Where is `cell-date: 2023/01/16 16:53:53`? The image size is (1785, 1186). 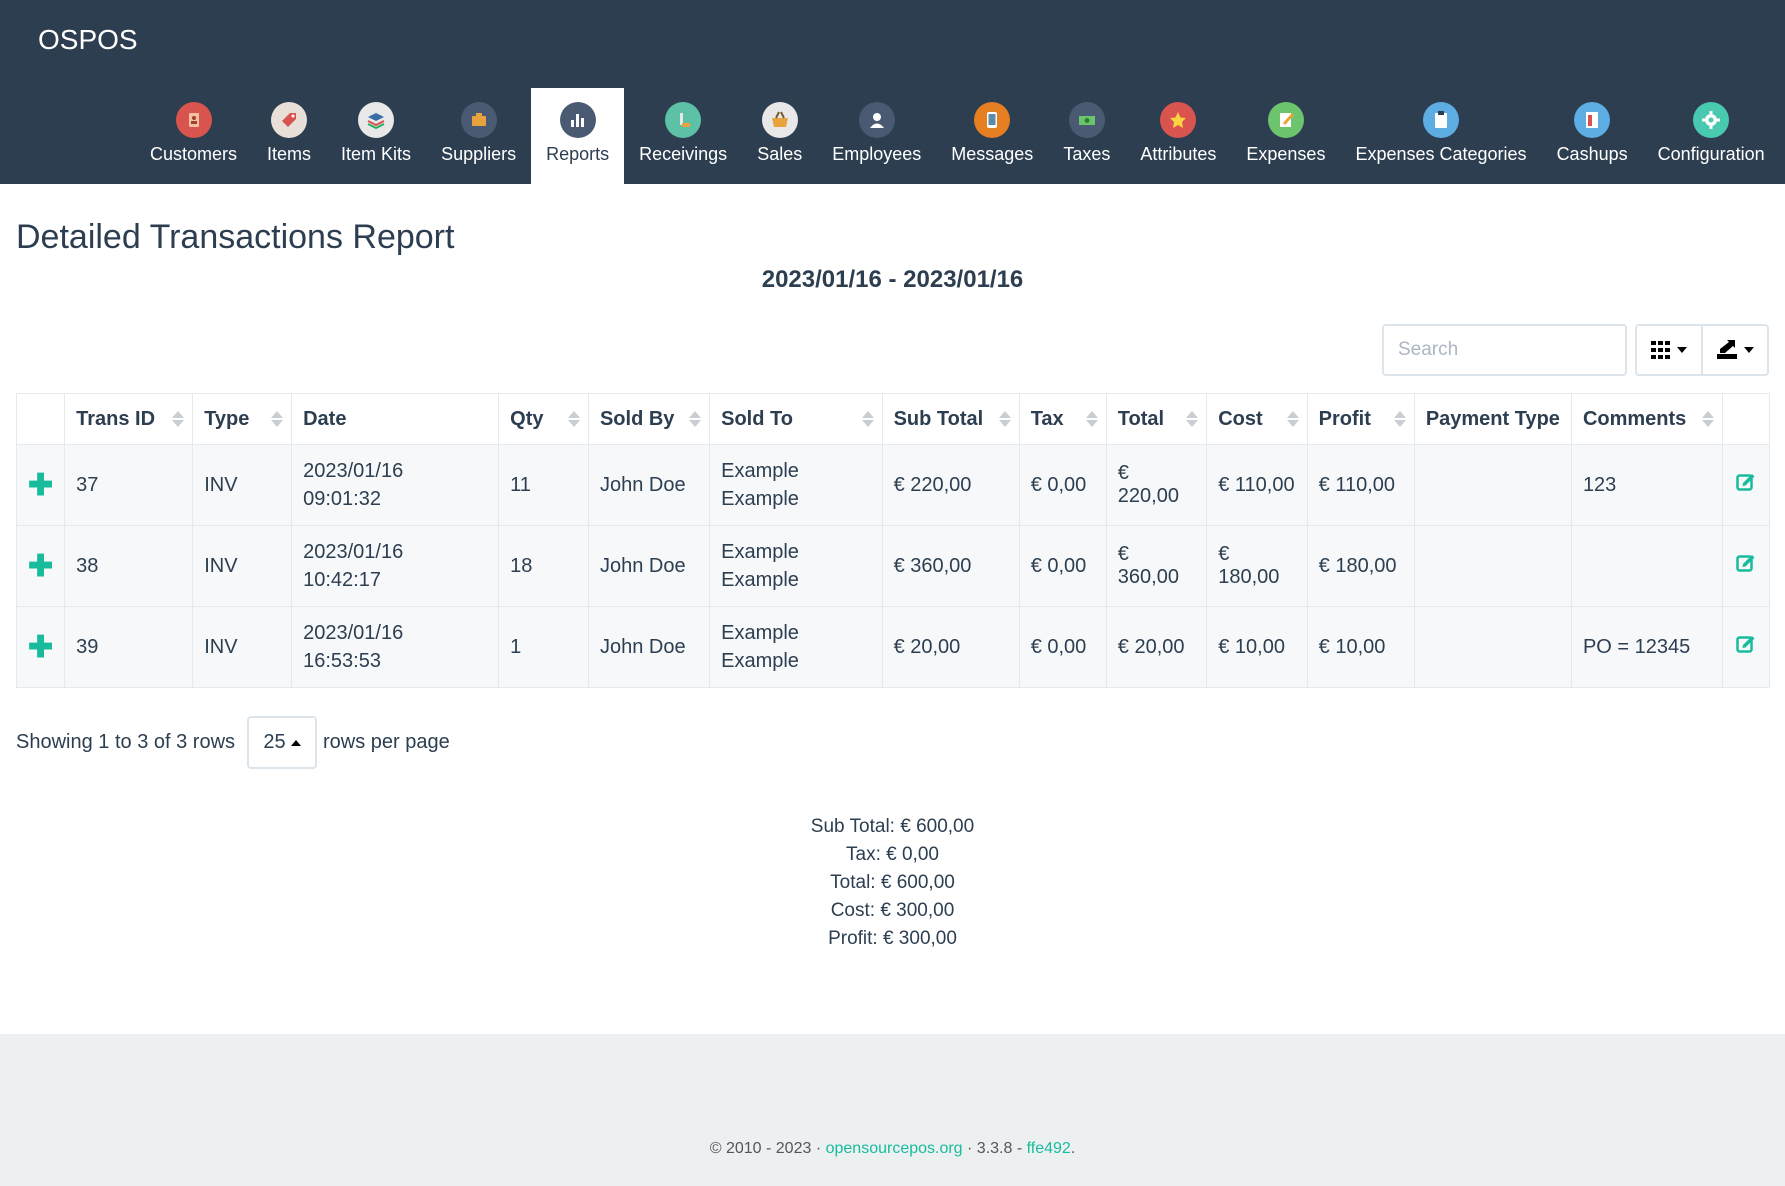 cell-date: 2023/01/16 16:53:53 is located at coordinates (395, 647).